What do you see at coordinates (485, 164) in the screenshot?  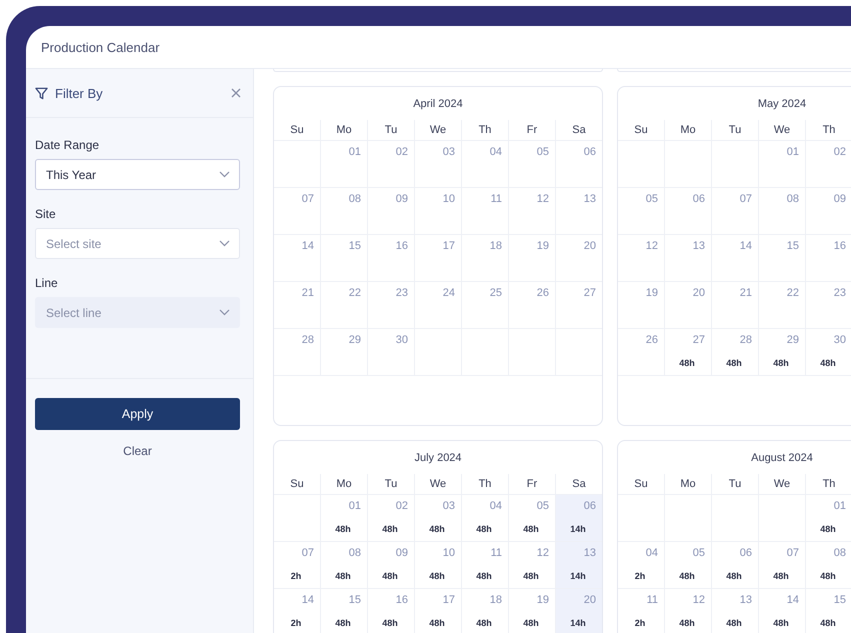 I see `day-cell: 04` at bounding box center [485, 164].